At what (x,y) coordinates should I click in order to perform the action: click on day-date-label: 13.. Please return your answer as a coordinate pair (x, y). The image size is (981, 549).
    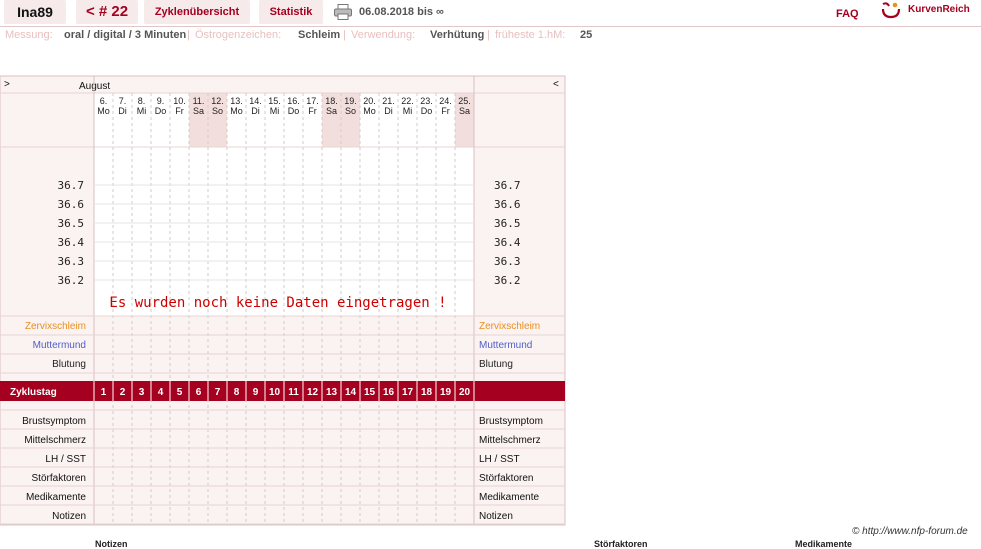
    Looking at the image, I should click on (236, 101).